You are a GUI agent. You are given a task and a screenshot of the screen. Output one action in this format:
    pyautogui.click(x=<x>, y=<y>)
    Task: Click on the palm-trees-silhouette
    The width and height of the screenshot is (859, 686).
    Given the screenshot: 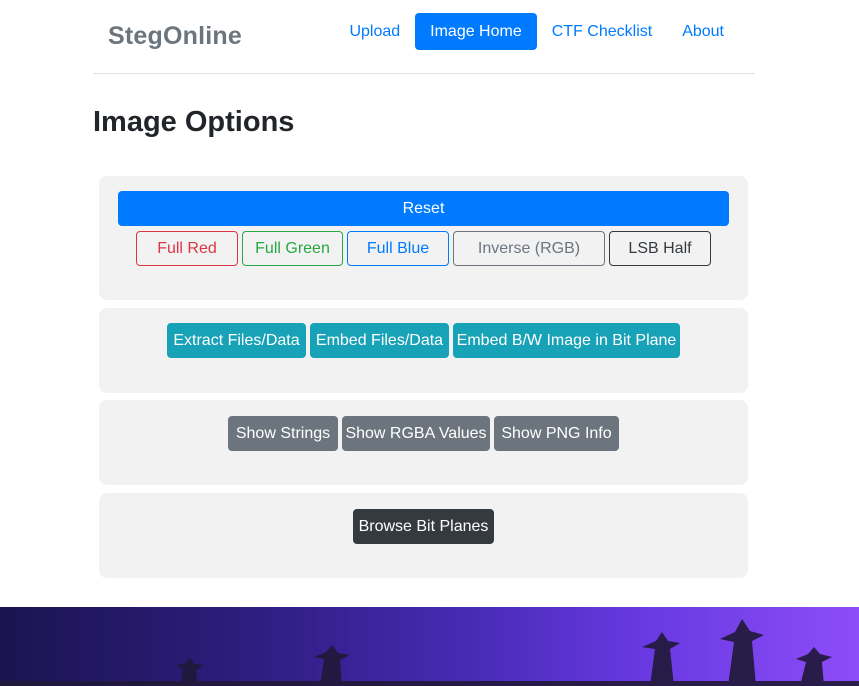 What is the action you would take?
    pyautogui.click(x=429, y=646)
    